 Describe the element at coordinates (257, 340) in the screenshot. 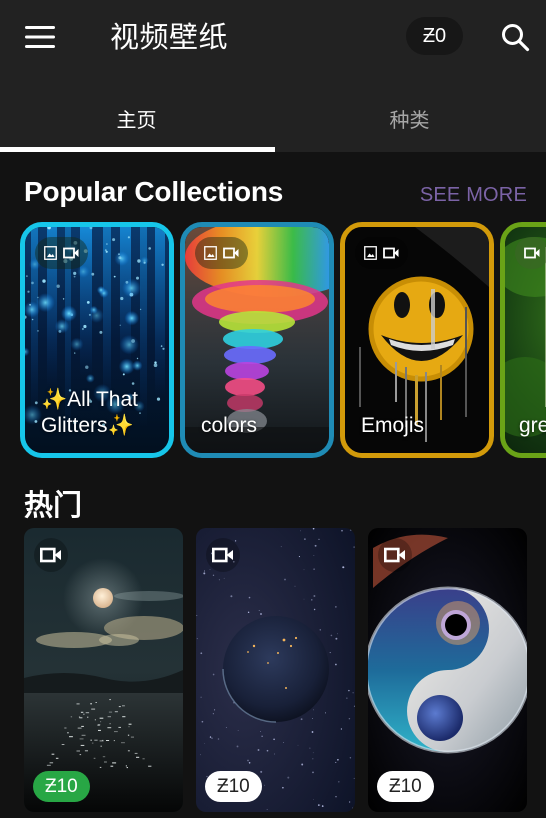

I see `collection-card-colors: colors` at that location.